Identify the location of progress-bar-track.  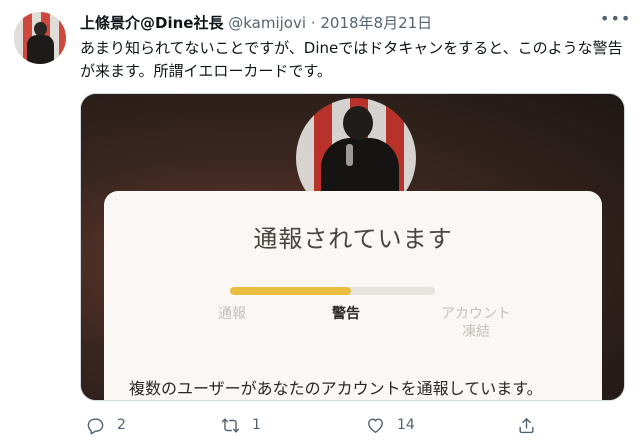
(332, 291).